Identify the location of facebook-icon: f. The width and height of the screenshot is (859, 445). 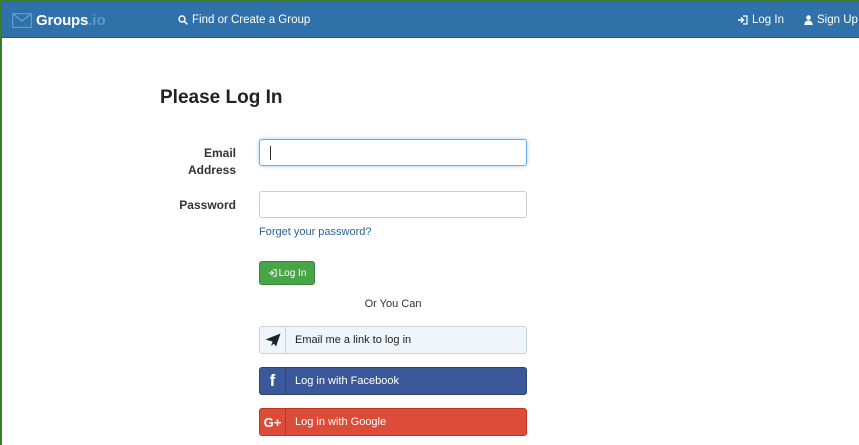
(273, 381).